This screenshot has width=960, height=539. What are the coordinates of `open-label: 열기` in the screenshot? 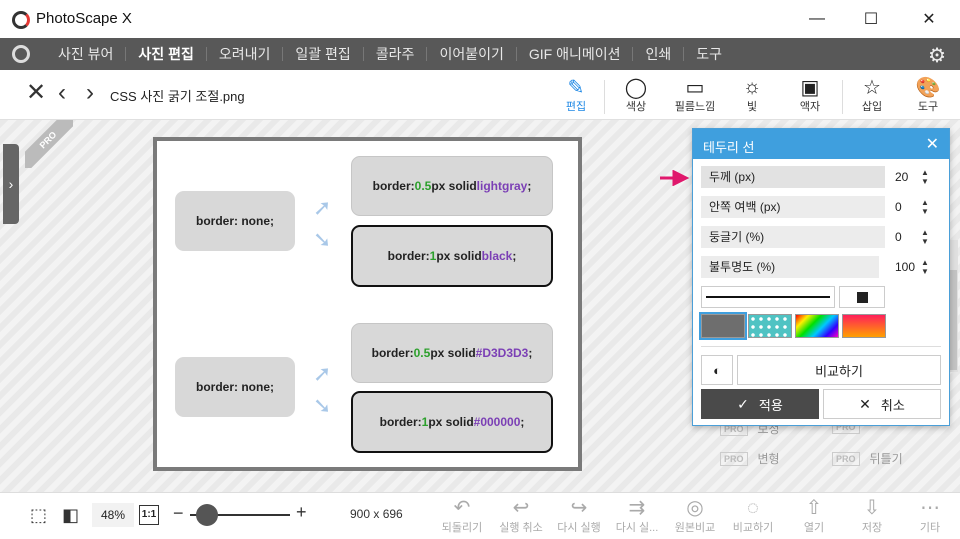 It's located at (814, 528).